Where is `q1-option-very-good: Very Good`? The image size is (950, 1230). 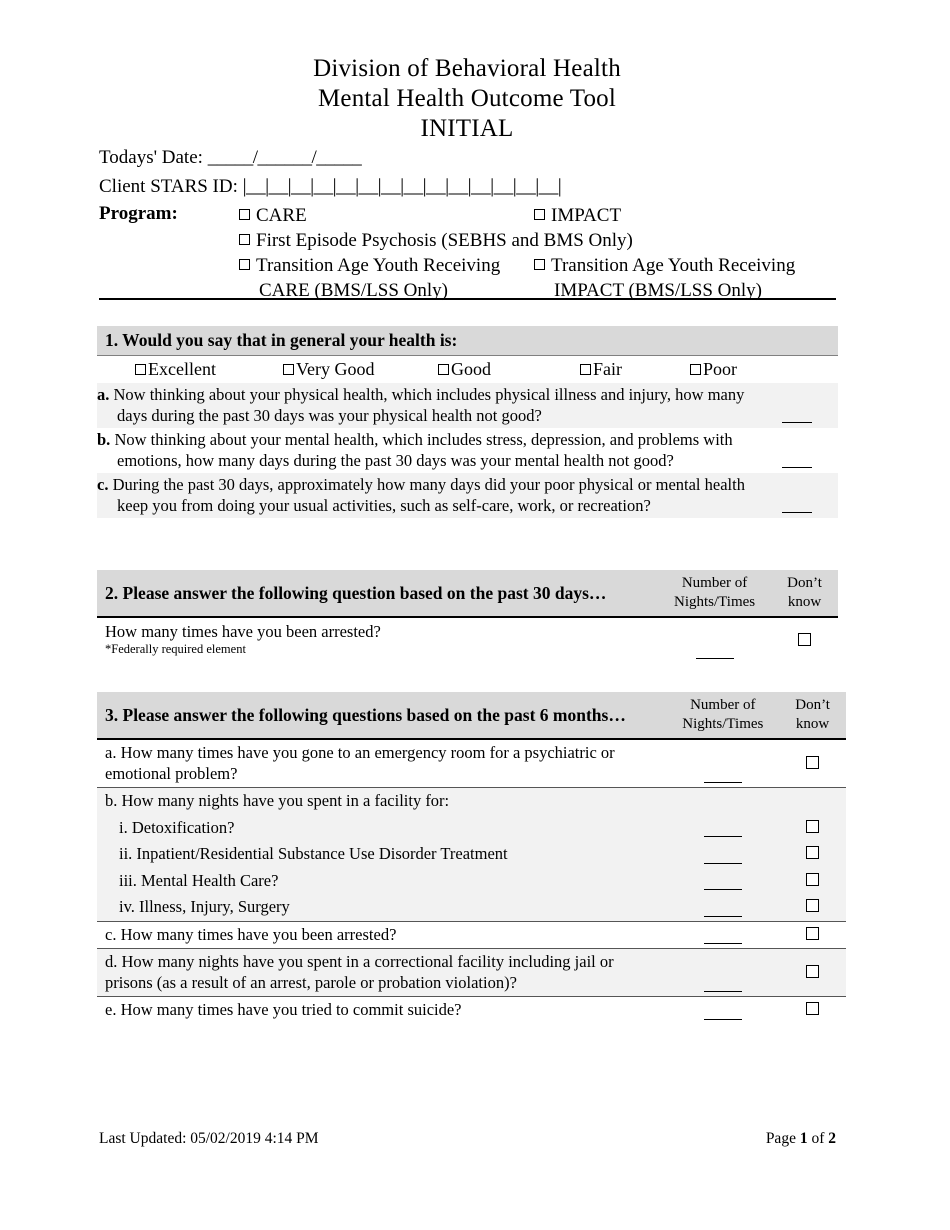
q1-option-very-good: Very Good is located at coordinates (360, 369).